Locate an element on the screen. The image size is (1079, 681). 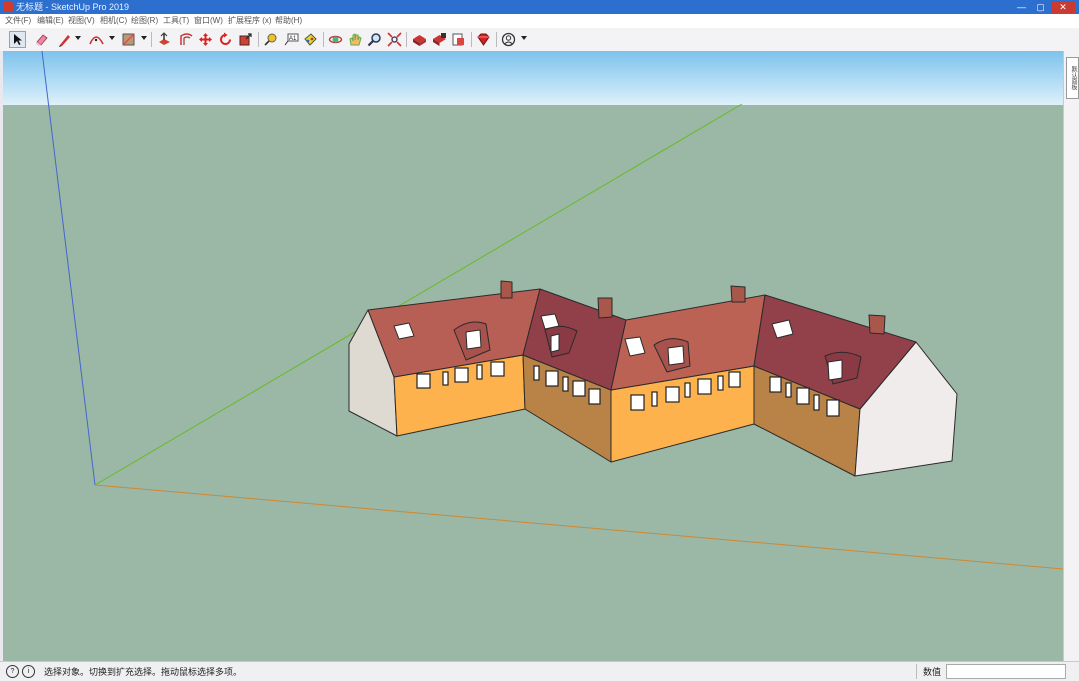
geo-location-icon: ? is located at coordinates (12, 671).